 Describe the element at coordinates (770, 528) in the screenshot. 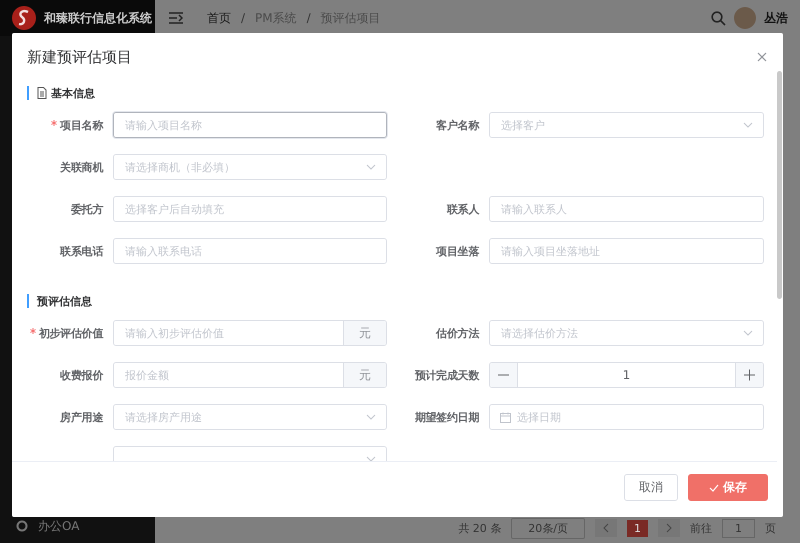

I see `page-suffix: 页` at that location.